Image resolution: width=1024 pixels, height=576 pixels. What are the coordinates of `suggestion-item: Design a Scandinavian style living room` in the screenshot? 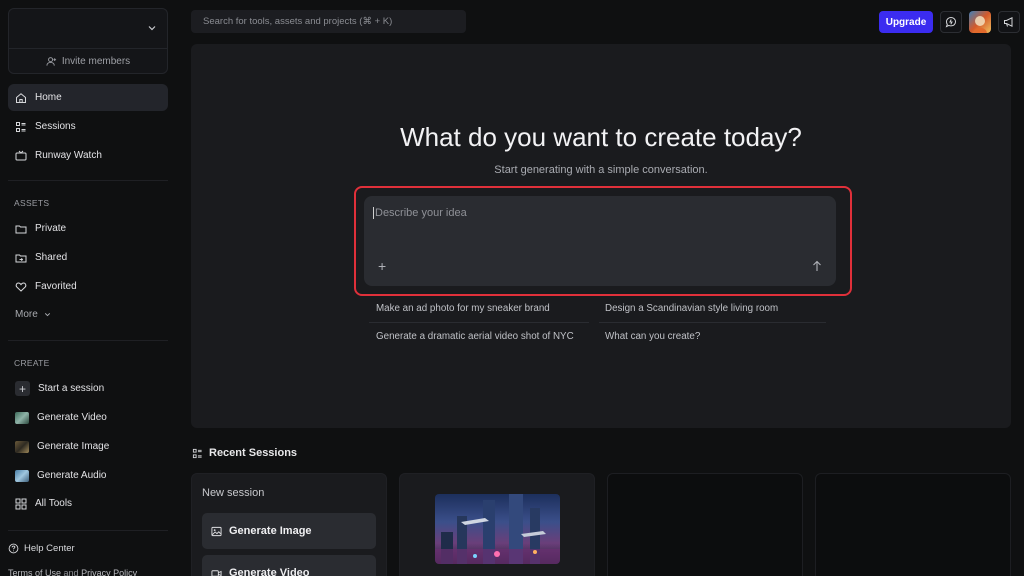 It's located at (691, 308).